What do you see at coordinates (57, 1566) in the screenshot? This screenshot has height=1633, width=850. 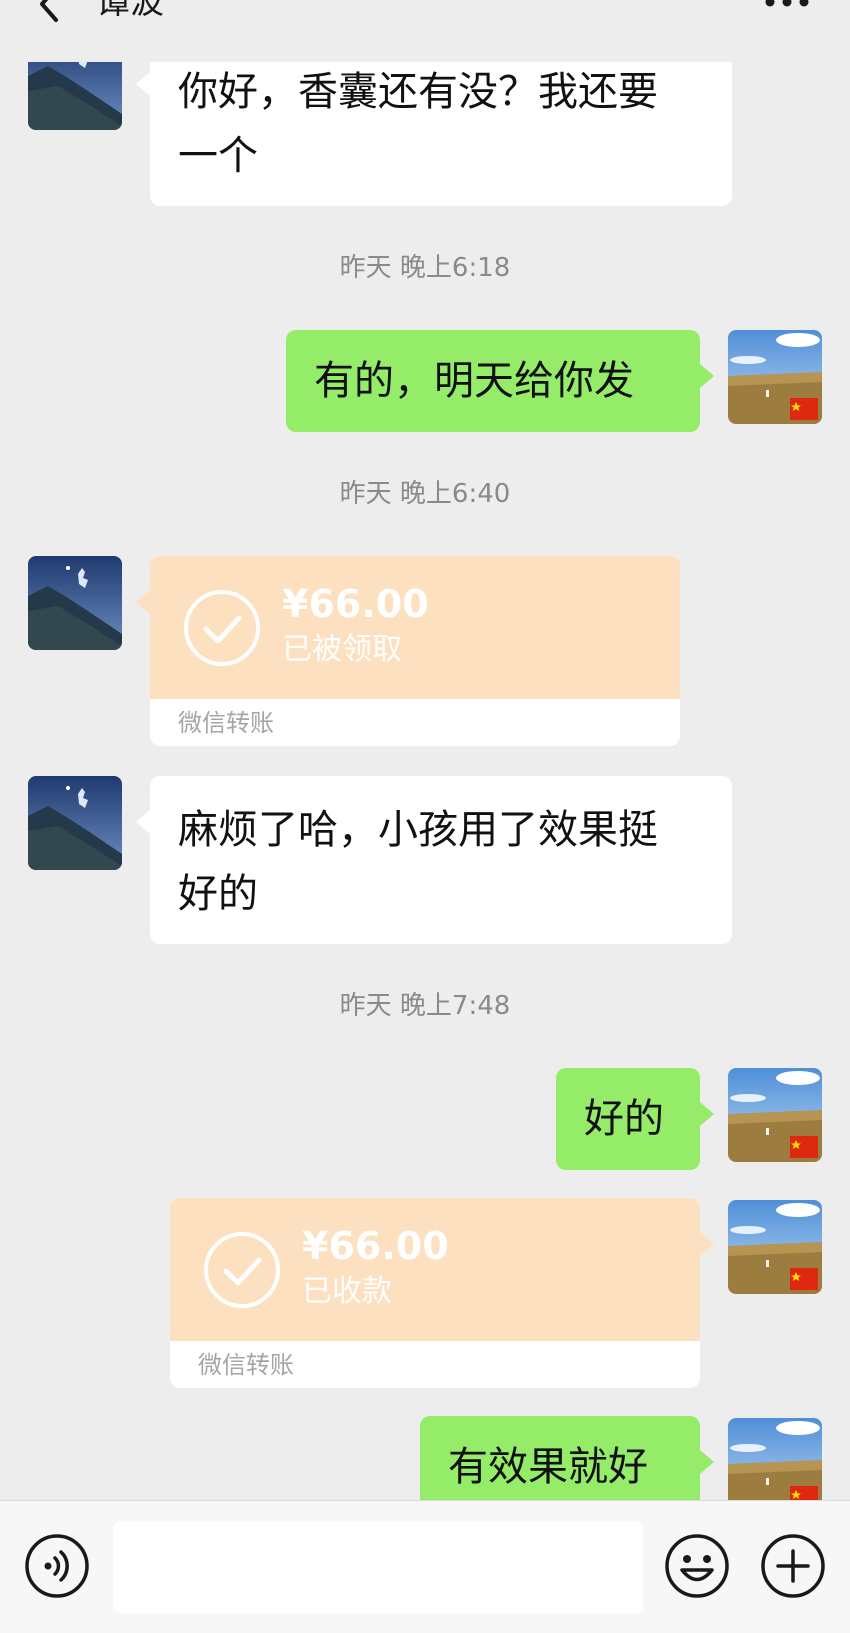 I see `voice-icon` at bounding box center [57, 1566].